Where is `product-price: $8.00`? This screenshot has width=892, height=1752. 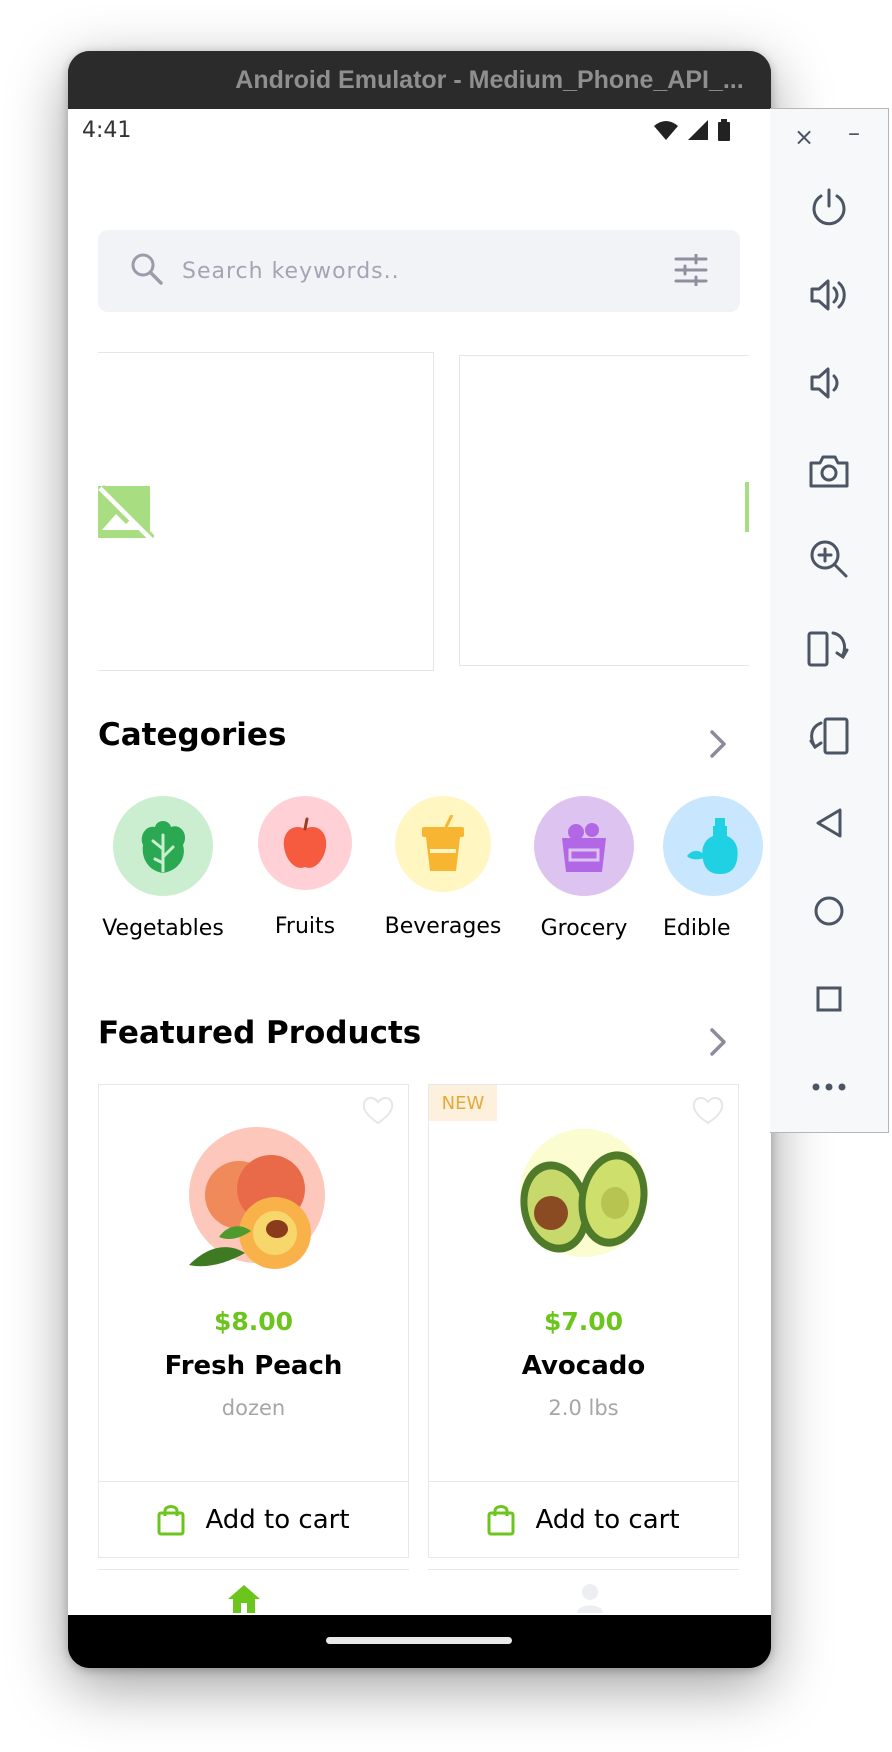
product-price: $8.00 is located at coordinates (253, 1321).